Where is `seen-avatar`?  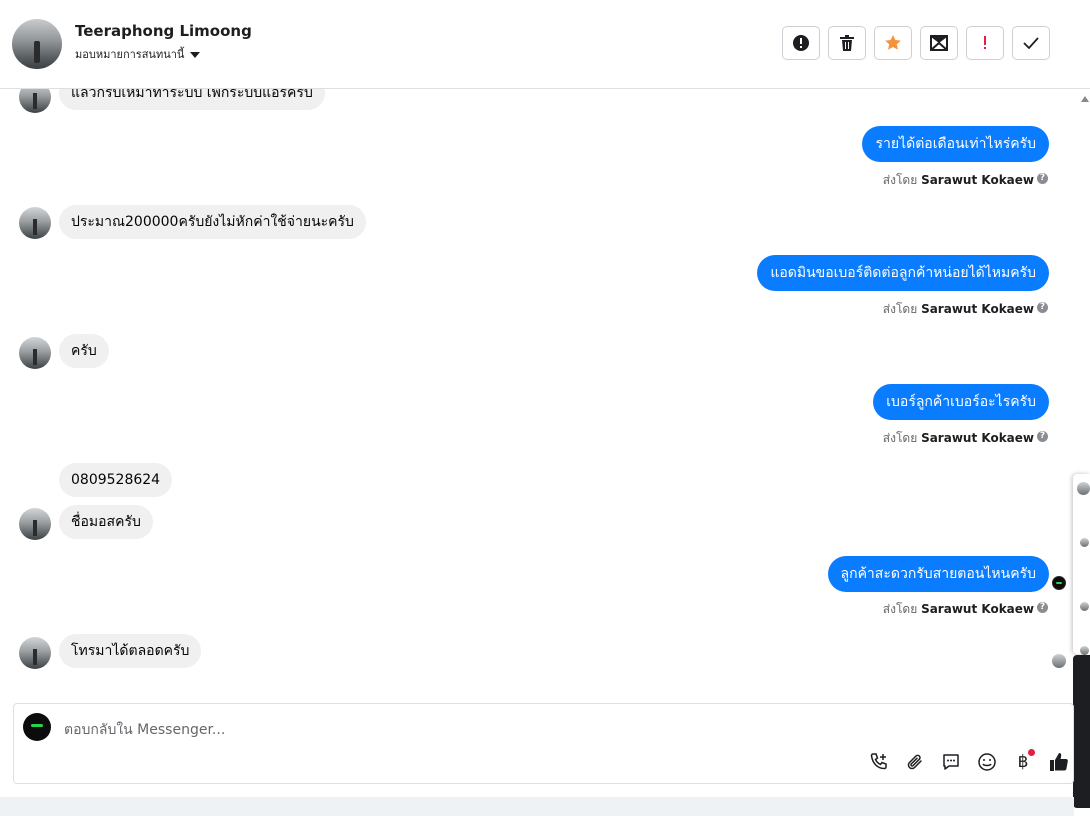
seen-avatar is located at coordinates (1059, 583).